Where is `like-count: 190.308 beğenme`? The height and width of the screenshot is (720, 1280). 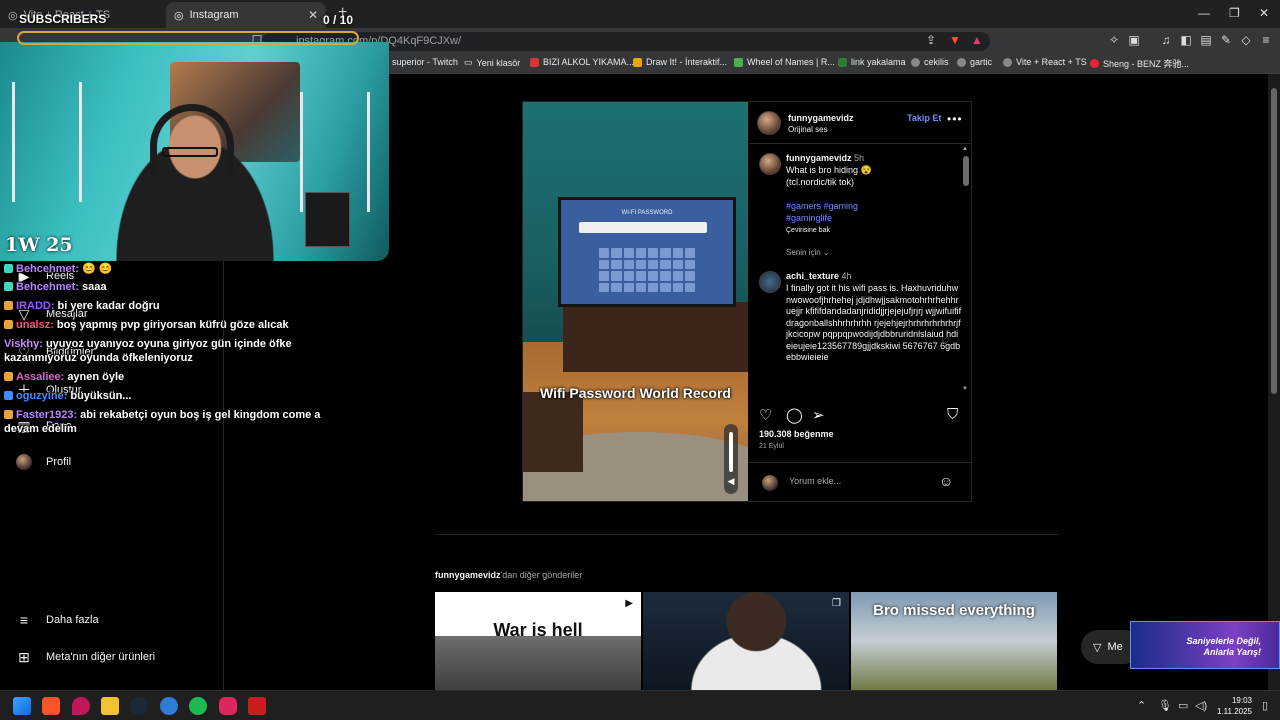
like-count: 190.308 beğenme is located at coordinates (796, 434).